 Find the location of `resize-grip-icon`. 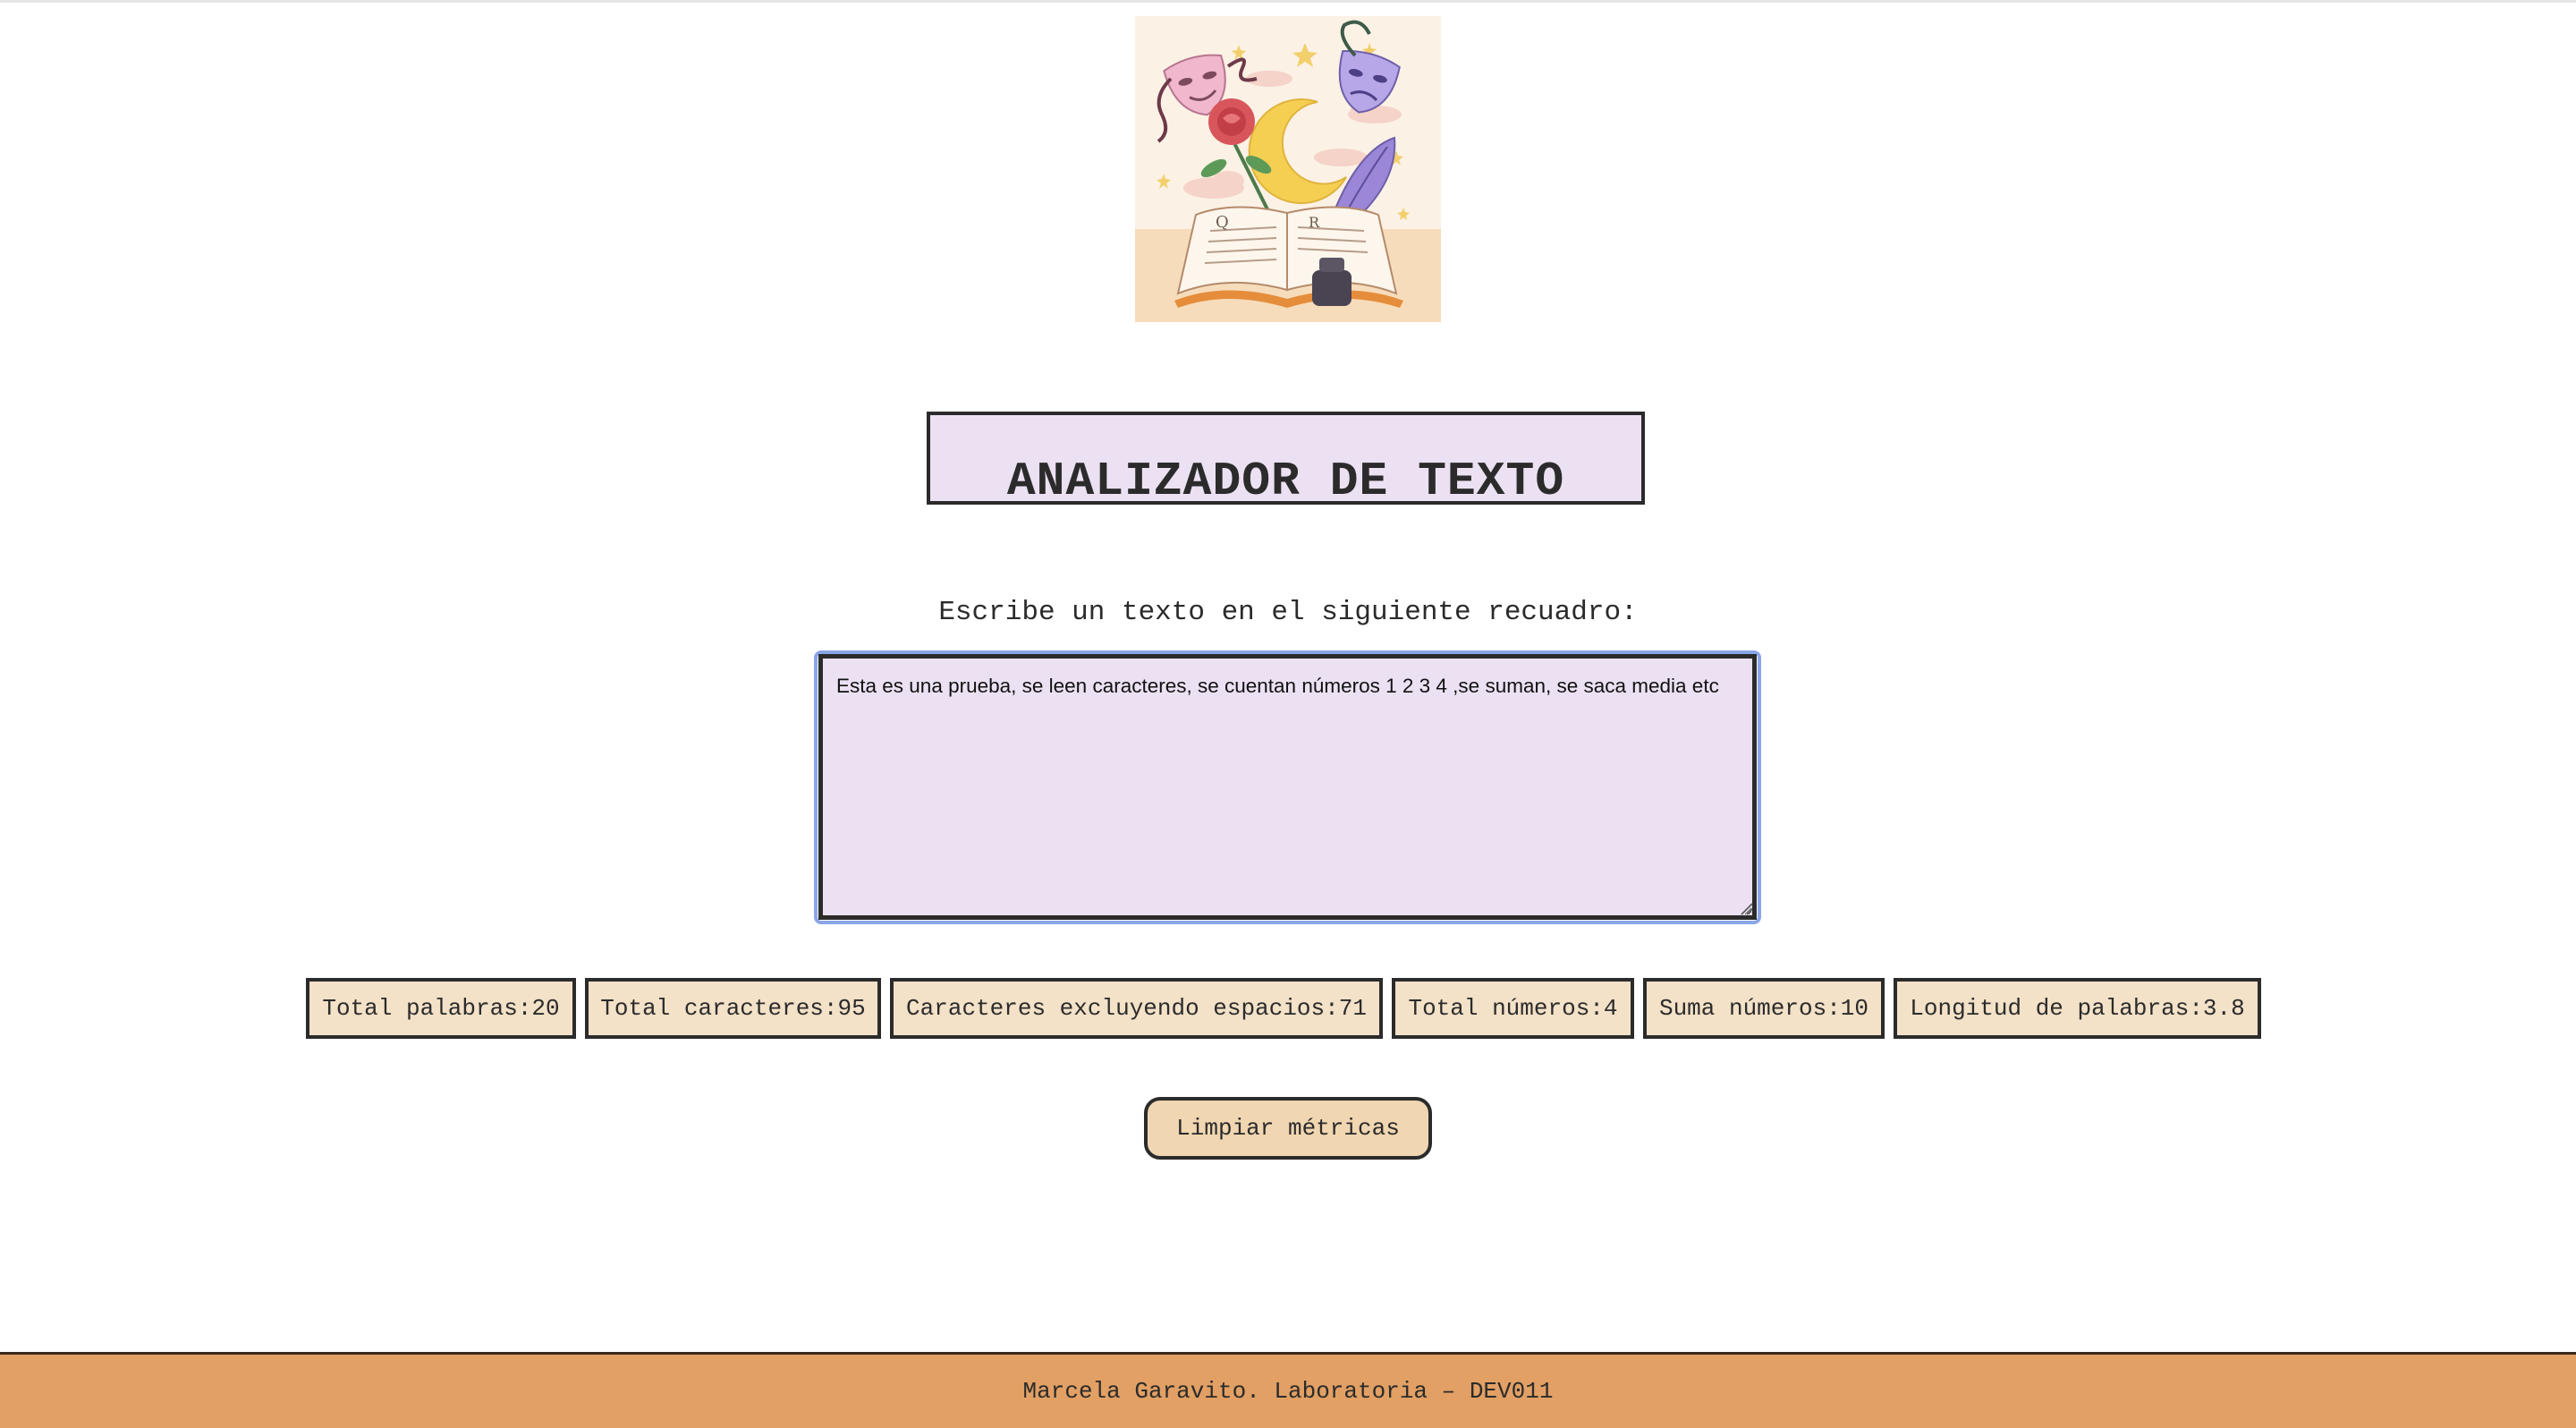

resize-grip-icon is located at coordinates (1746, 908).